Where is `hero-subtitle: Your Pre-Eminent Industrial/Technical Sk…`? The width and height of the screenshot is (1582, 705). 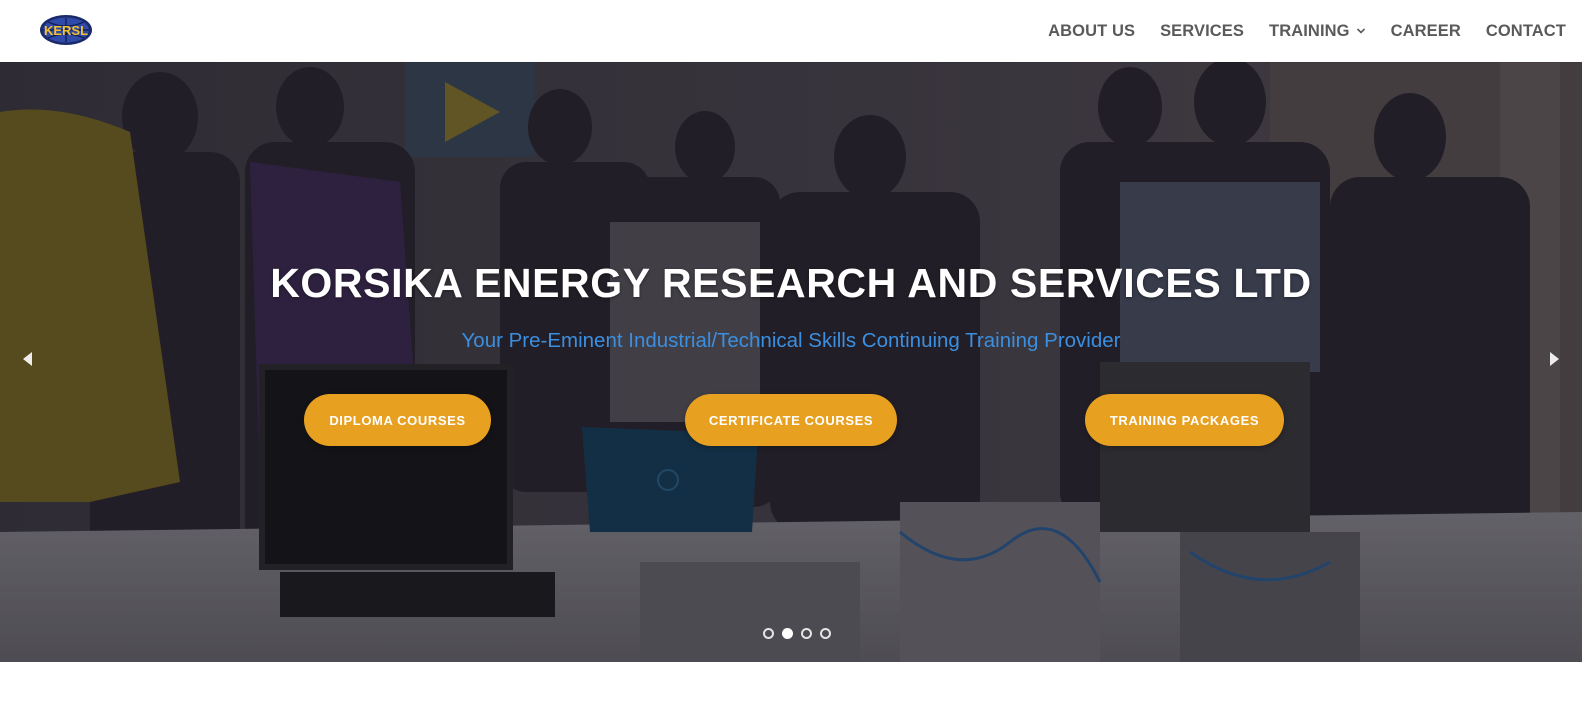 hero-subtitle: Your Pre-Eminent Industrial/Technical Sk… is located at coordinates (791, 340).